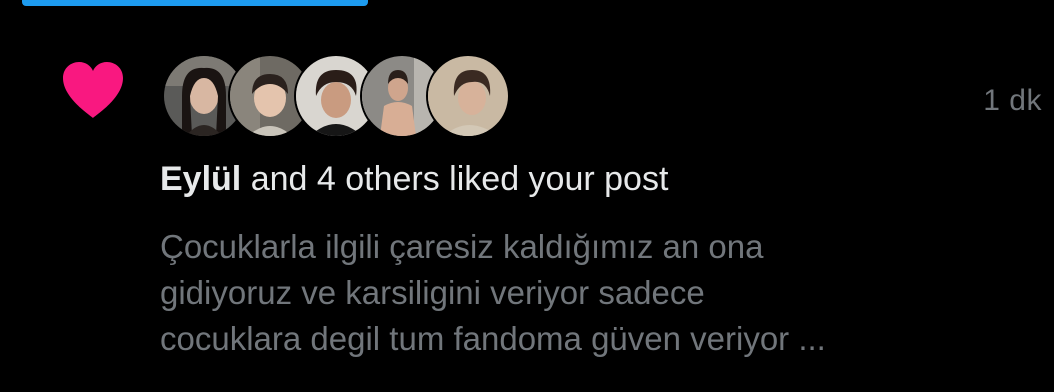  I want to click on avatar, so click(468, 96).